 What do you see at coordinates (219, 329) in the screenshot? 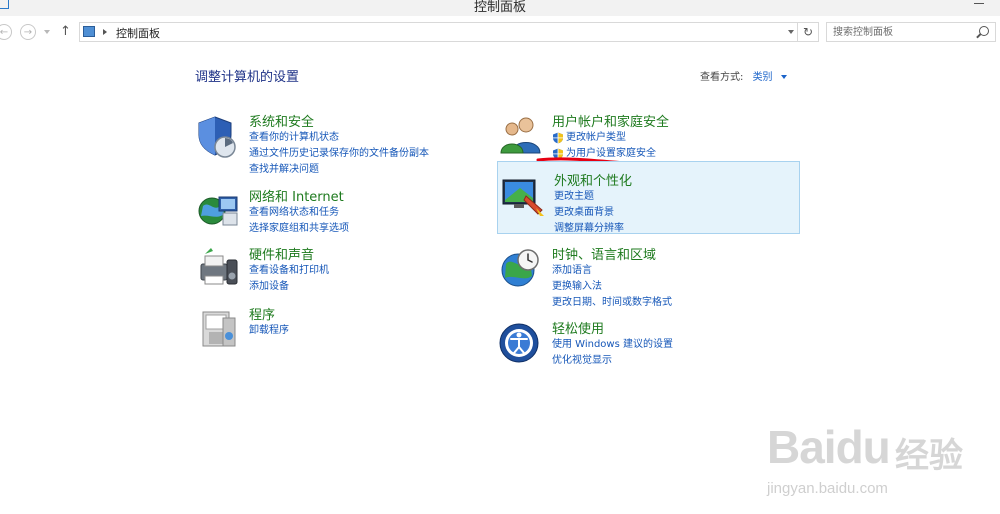
I see `programs-icon` at bounding box center [219, 329].